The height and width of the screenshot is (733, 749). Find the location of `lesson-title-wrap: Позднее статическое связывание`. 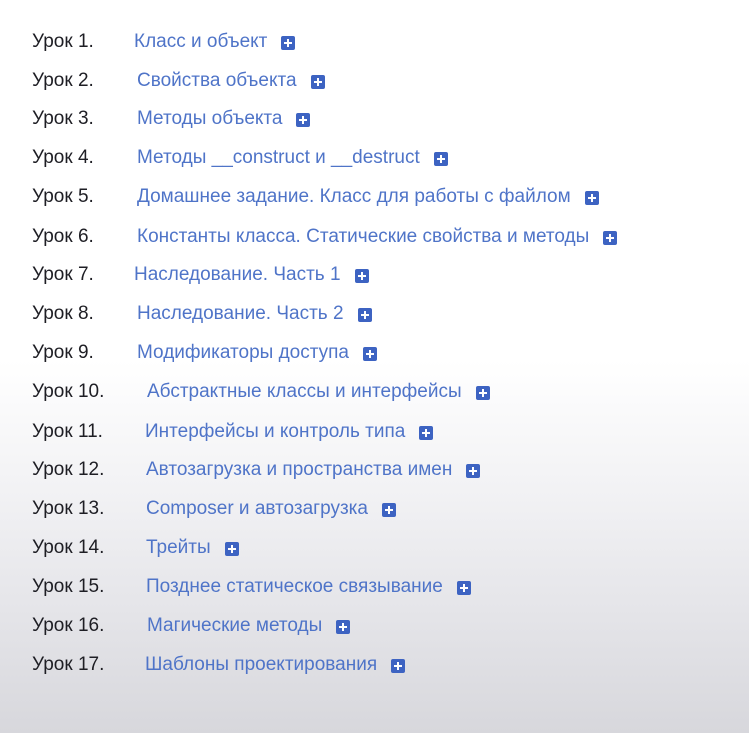

lesson-title-wrap: Позднее статическое связывание is located at coordinates (308, 587).